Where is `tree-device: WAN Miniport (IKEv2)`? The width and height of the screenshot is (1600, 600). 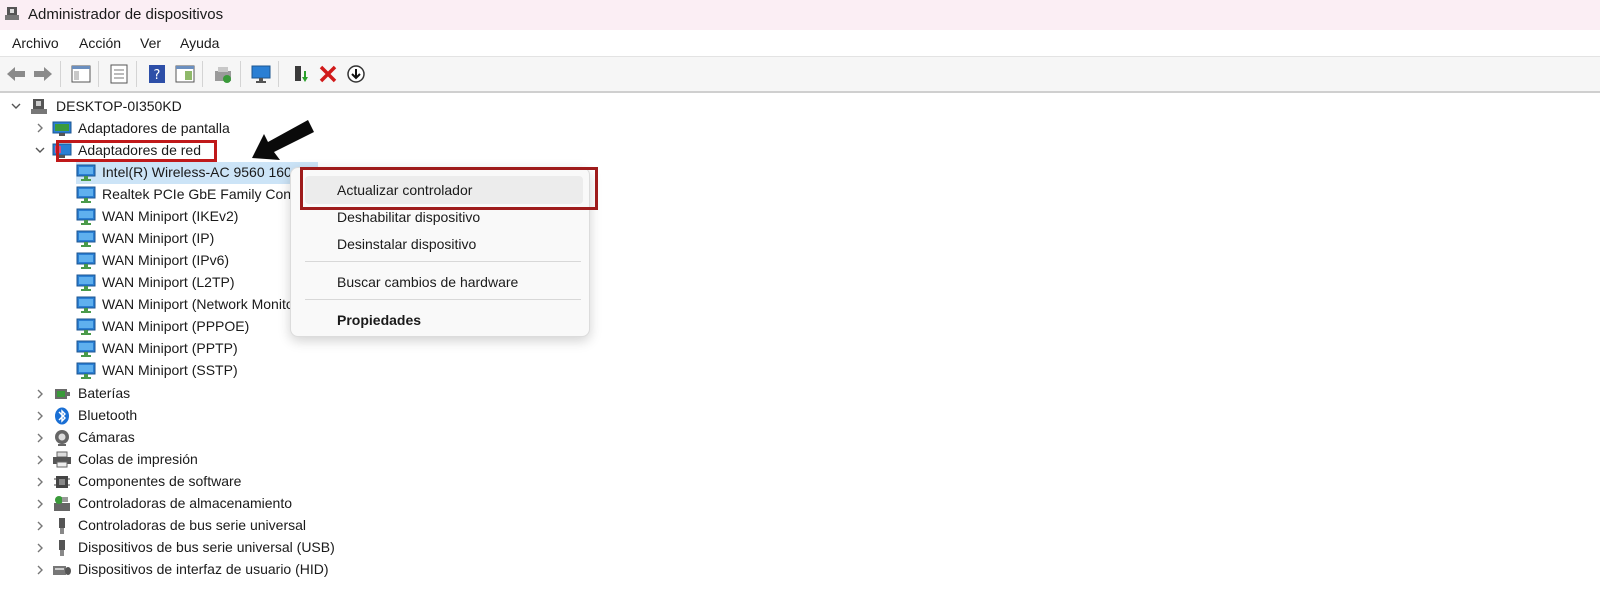 tree-device: WAN Miniport (IKEv2) is located at coordinates (160, 217).